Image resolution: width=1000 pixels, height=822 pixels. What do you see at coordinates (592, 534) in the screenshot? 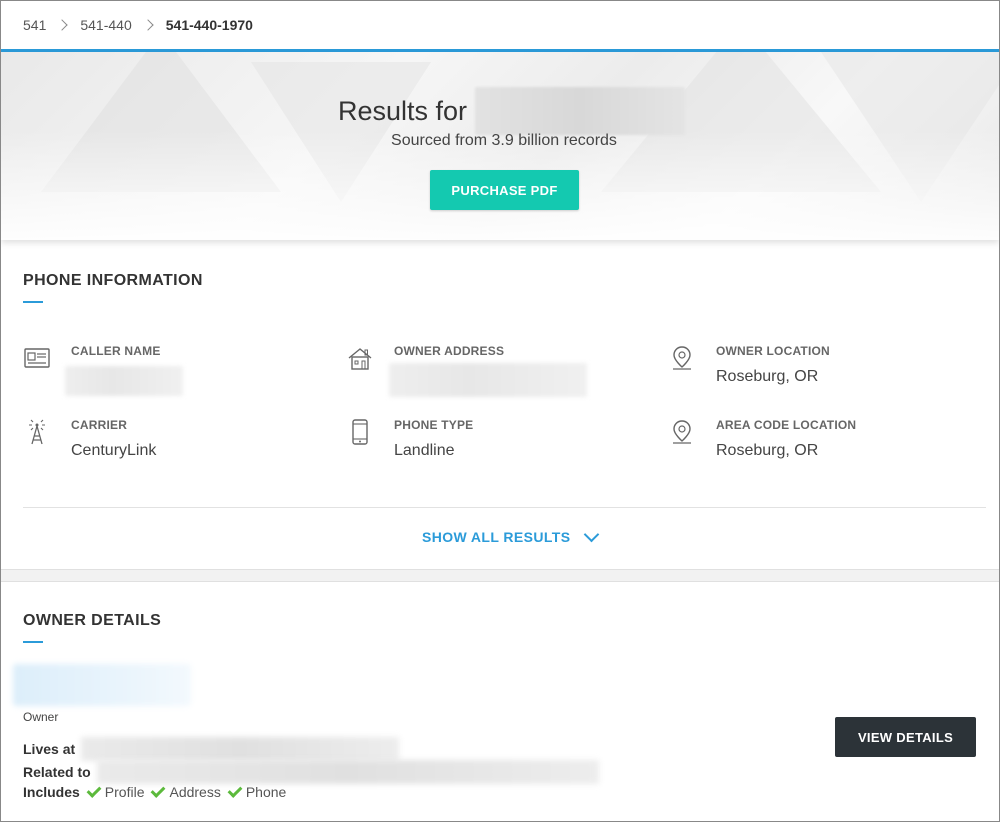
I see `chevron-down-icon` at bounding box center [592, 534].